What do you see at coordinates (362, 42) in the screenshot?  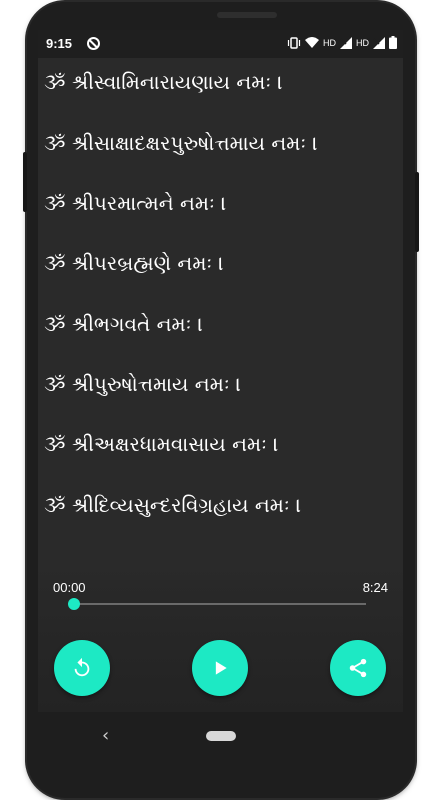 I see `network-type-label-2: HD` at bounding box center [362, 42].